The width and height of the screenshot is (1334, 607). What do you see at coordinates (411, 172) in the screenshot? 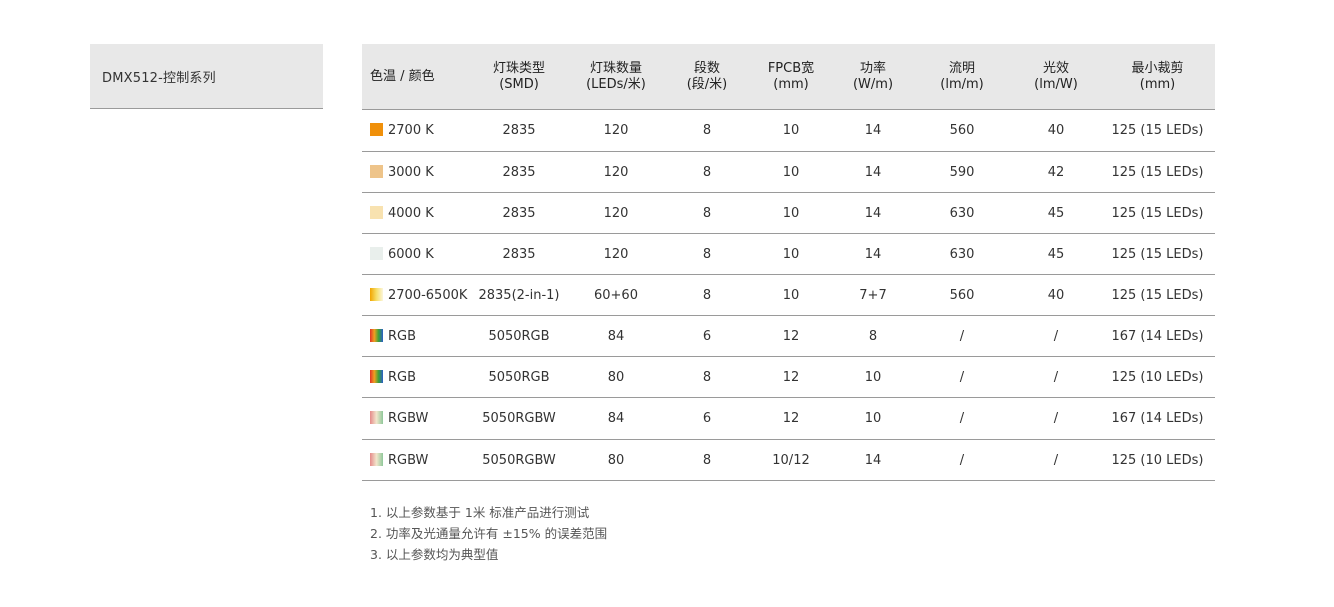
I see `color-label: 3000 K` at bounding box center [411, 172].